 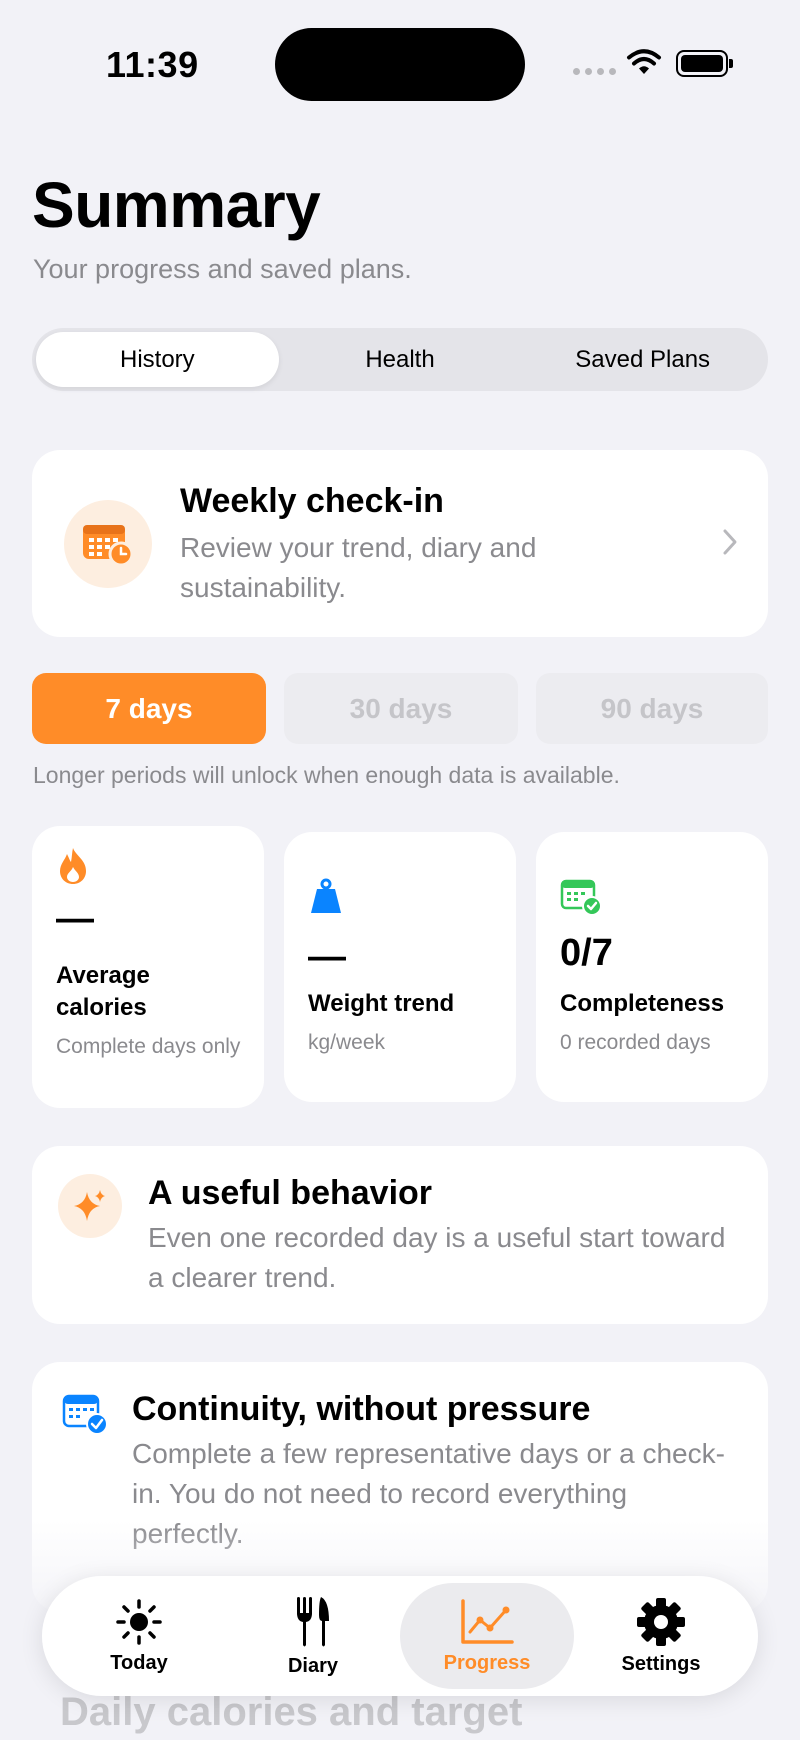 What do you see at coordinates (327, 957) in the screenshot?
I see `weight-trend-value: —` at bounding box center [327, 957].